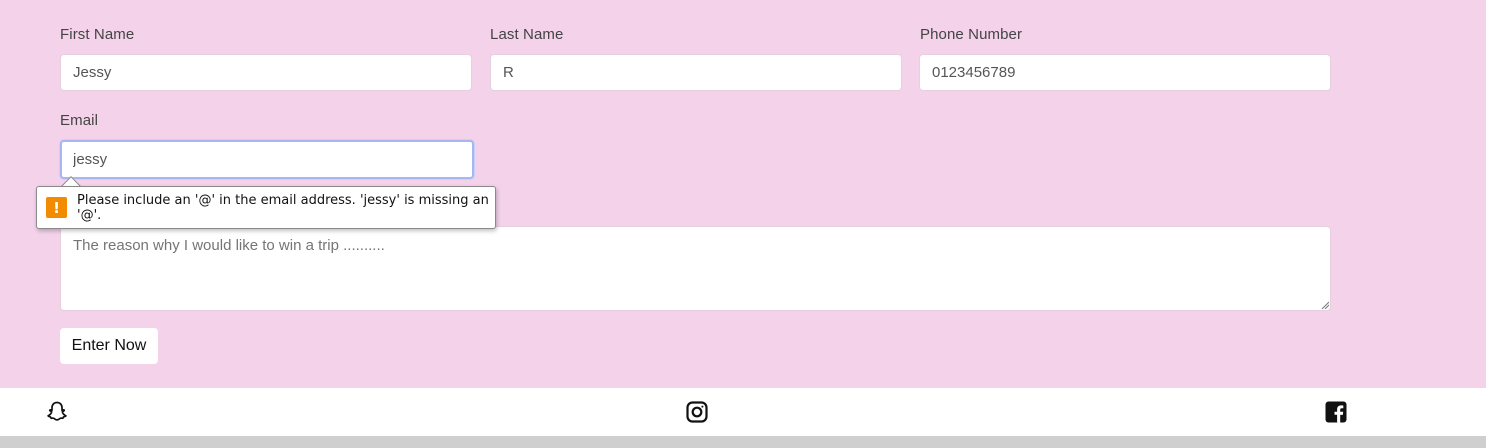 The width and height of the screenshot is (1486, 448). What do you see at coordinates (57, 412) in the screenshot?
I see `snapchat-icon` at bounding box center [57, 412].